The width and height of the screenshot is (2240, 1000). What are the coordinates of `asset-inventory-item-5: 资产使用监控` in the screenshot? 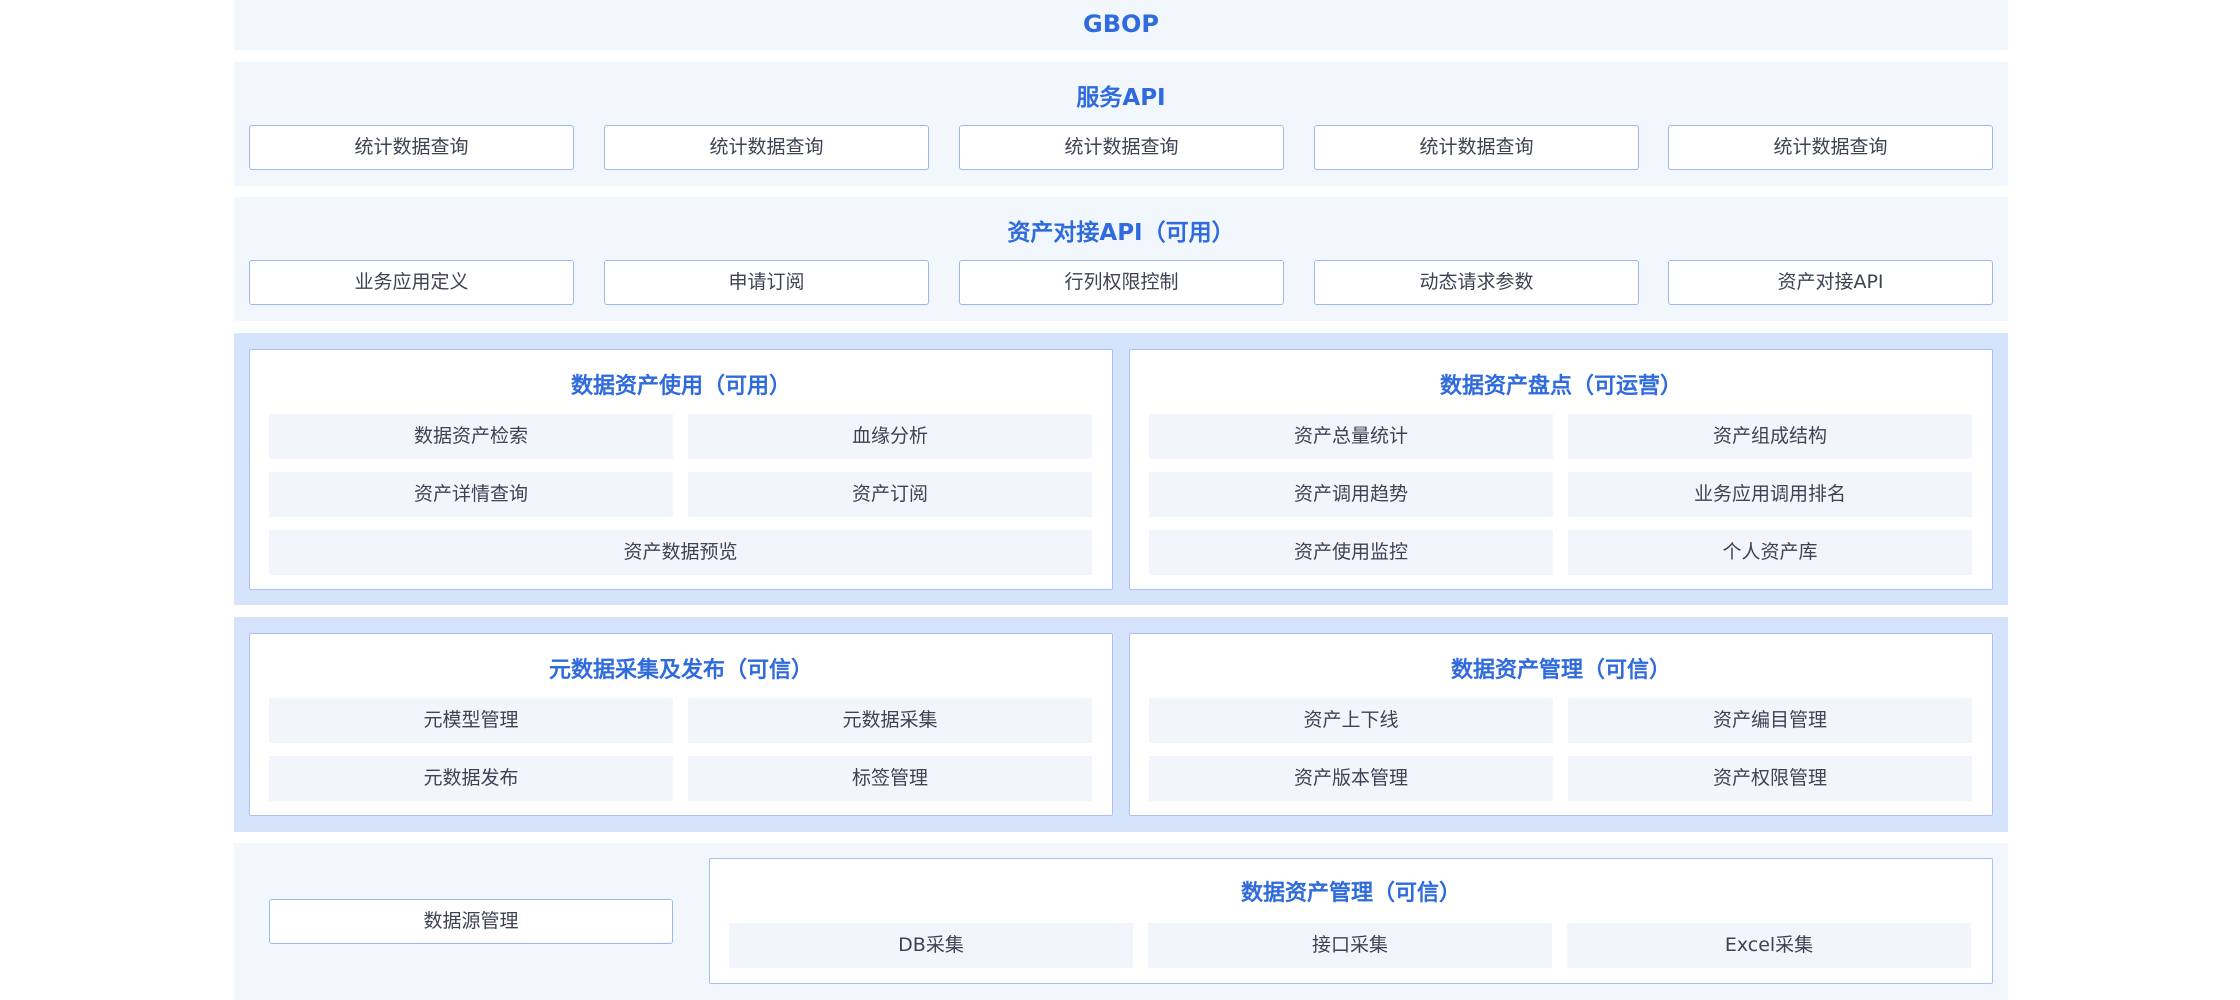 It's located at (1351, 552).